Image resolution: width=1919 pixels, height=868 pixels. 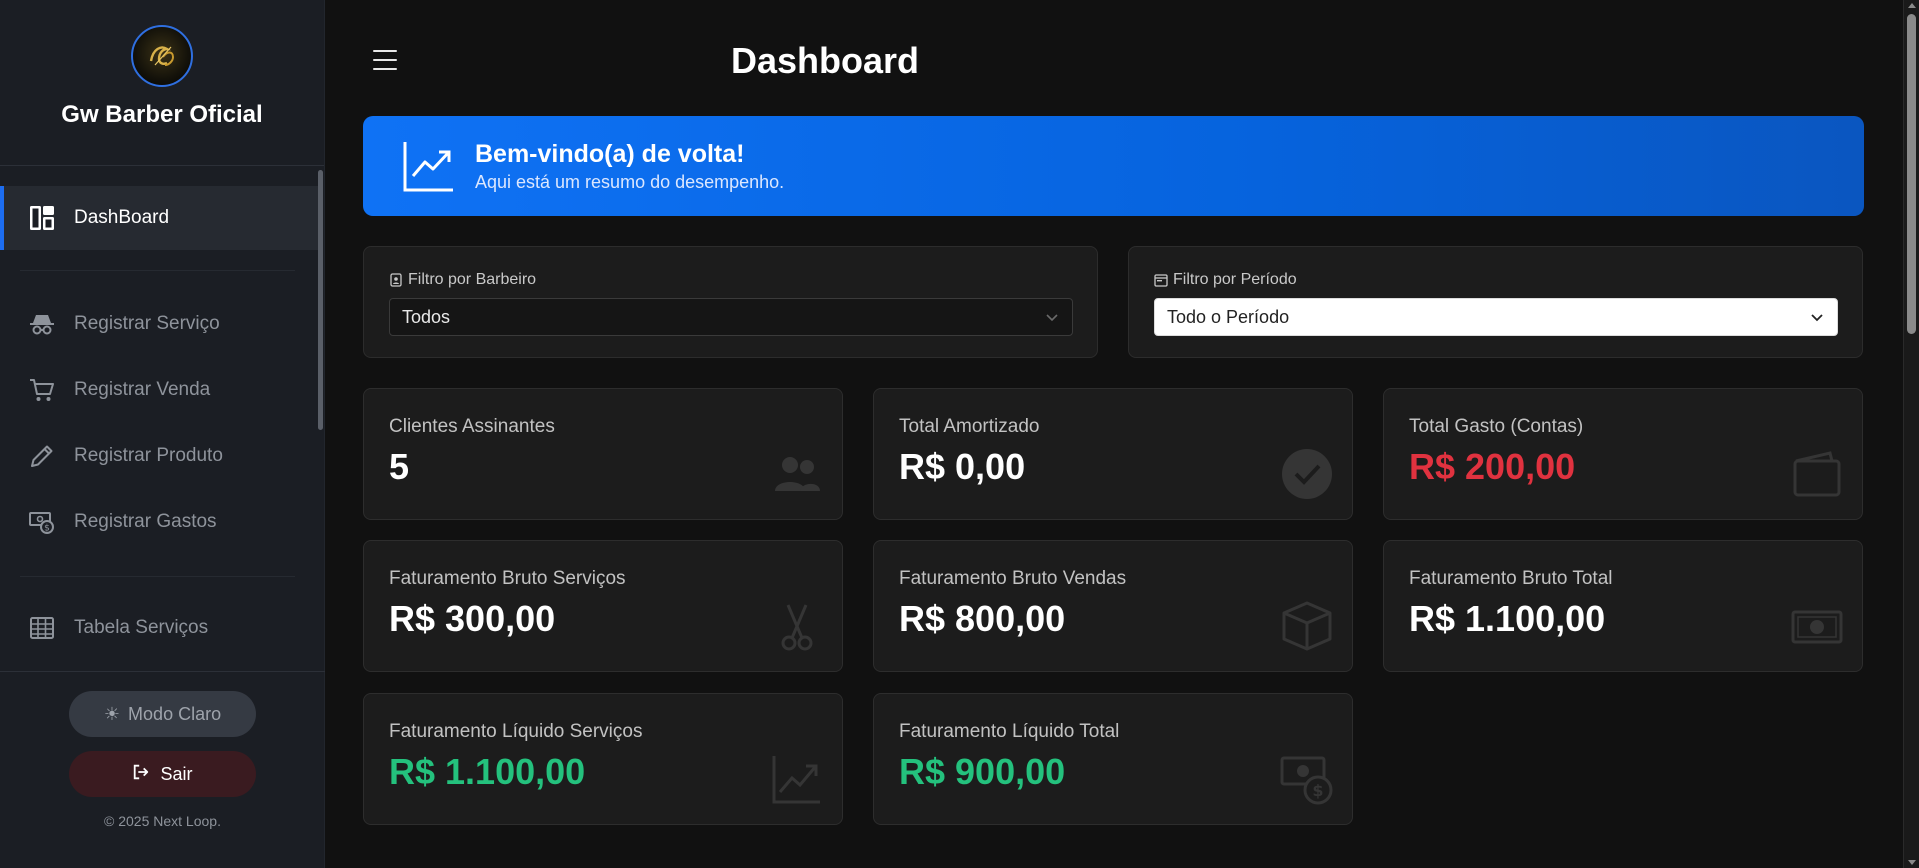 I want to click on barber-select: Todos, so click(x=731, y=317).